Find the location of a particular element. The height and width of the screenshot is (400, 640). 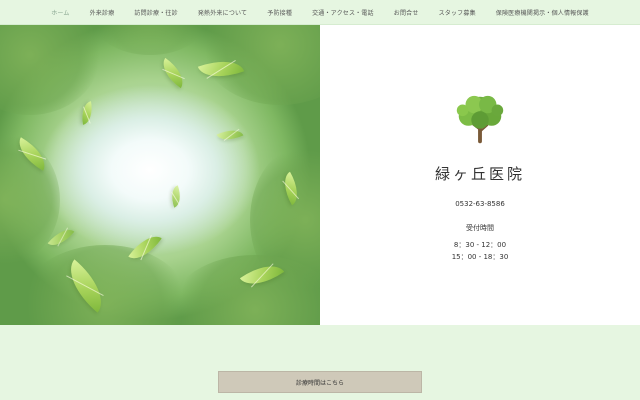

nav-item-recruit: スタッフ募集 is located at coordinates (457, 12).